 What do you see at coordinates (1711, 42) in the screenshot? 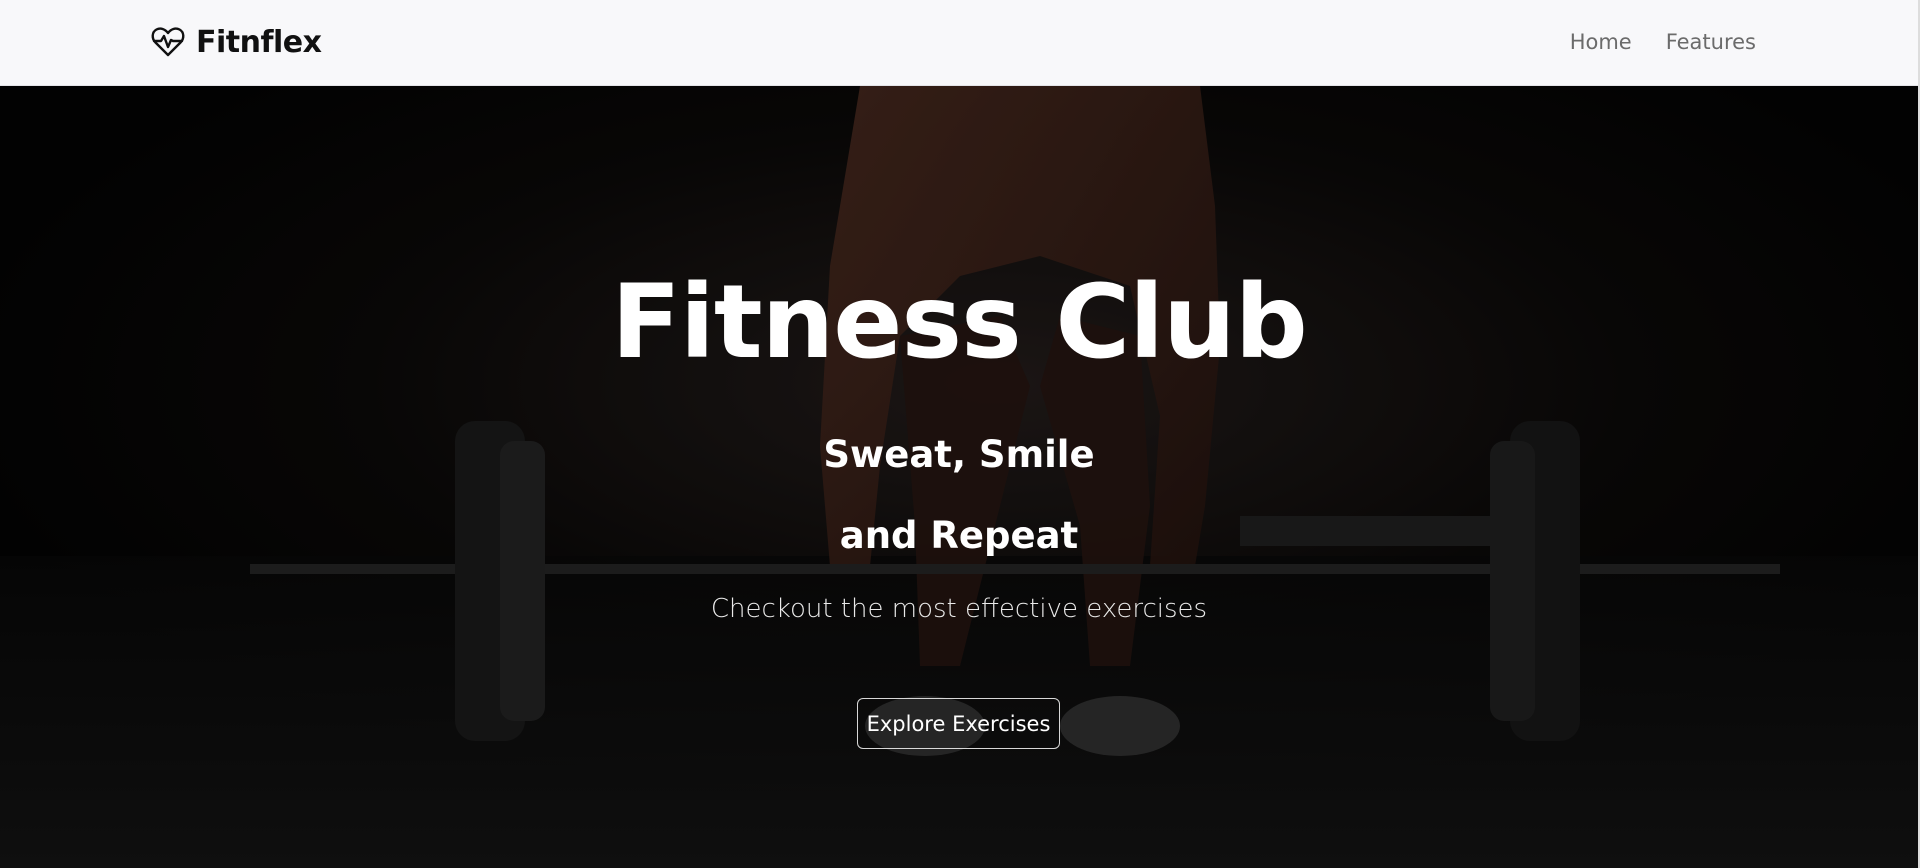
I see `nav-link-features: Features` at bounding box center [1711, 42].